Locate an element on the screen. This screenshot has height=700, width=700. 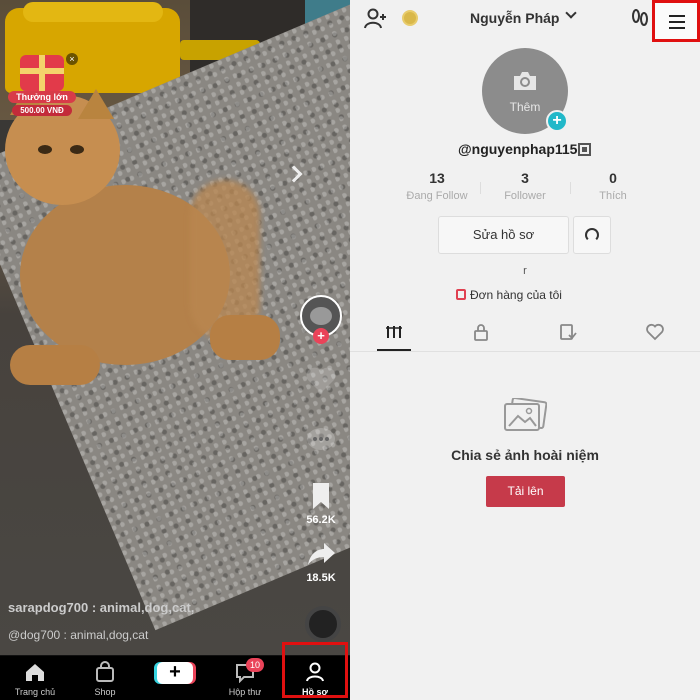
profile-tabs is located at coordinates (525, 334).